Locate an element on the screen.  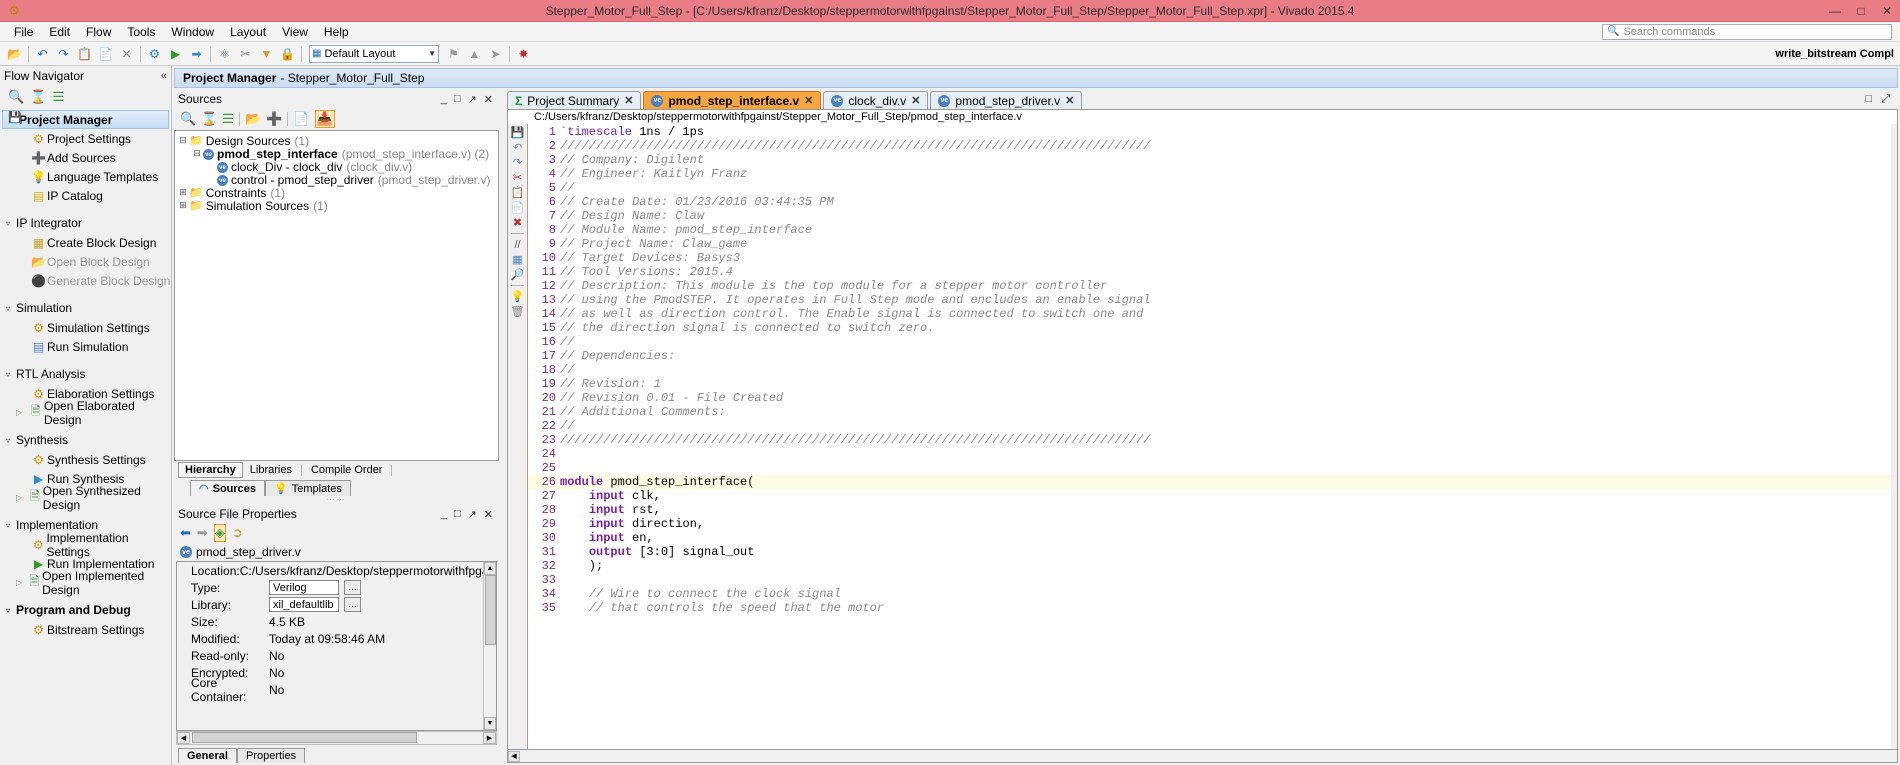
flow-nav-item-bitstream-settings: ⚙ Bitstream Settings is located at coordinates (85, 629).